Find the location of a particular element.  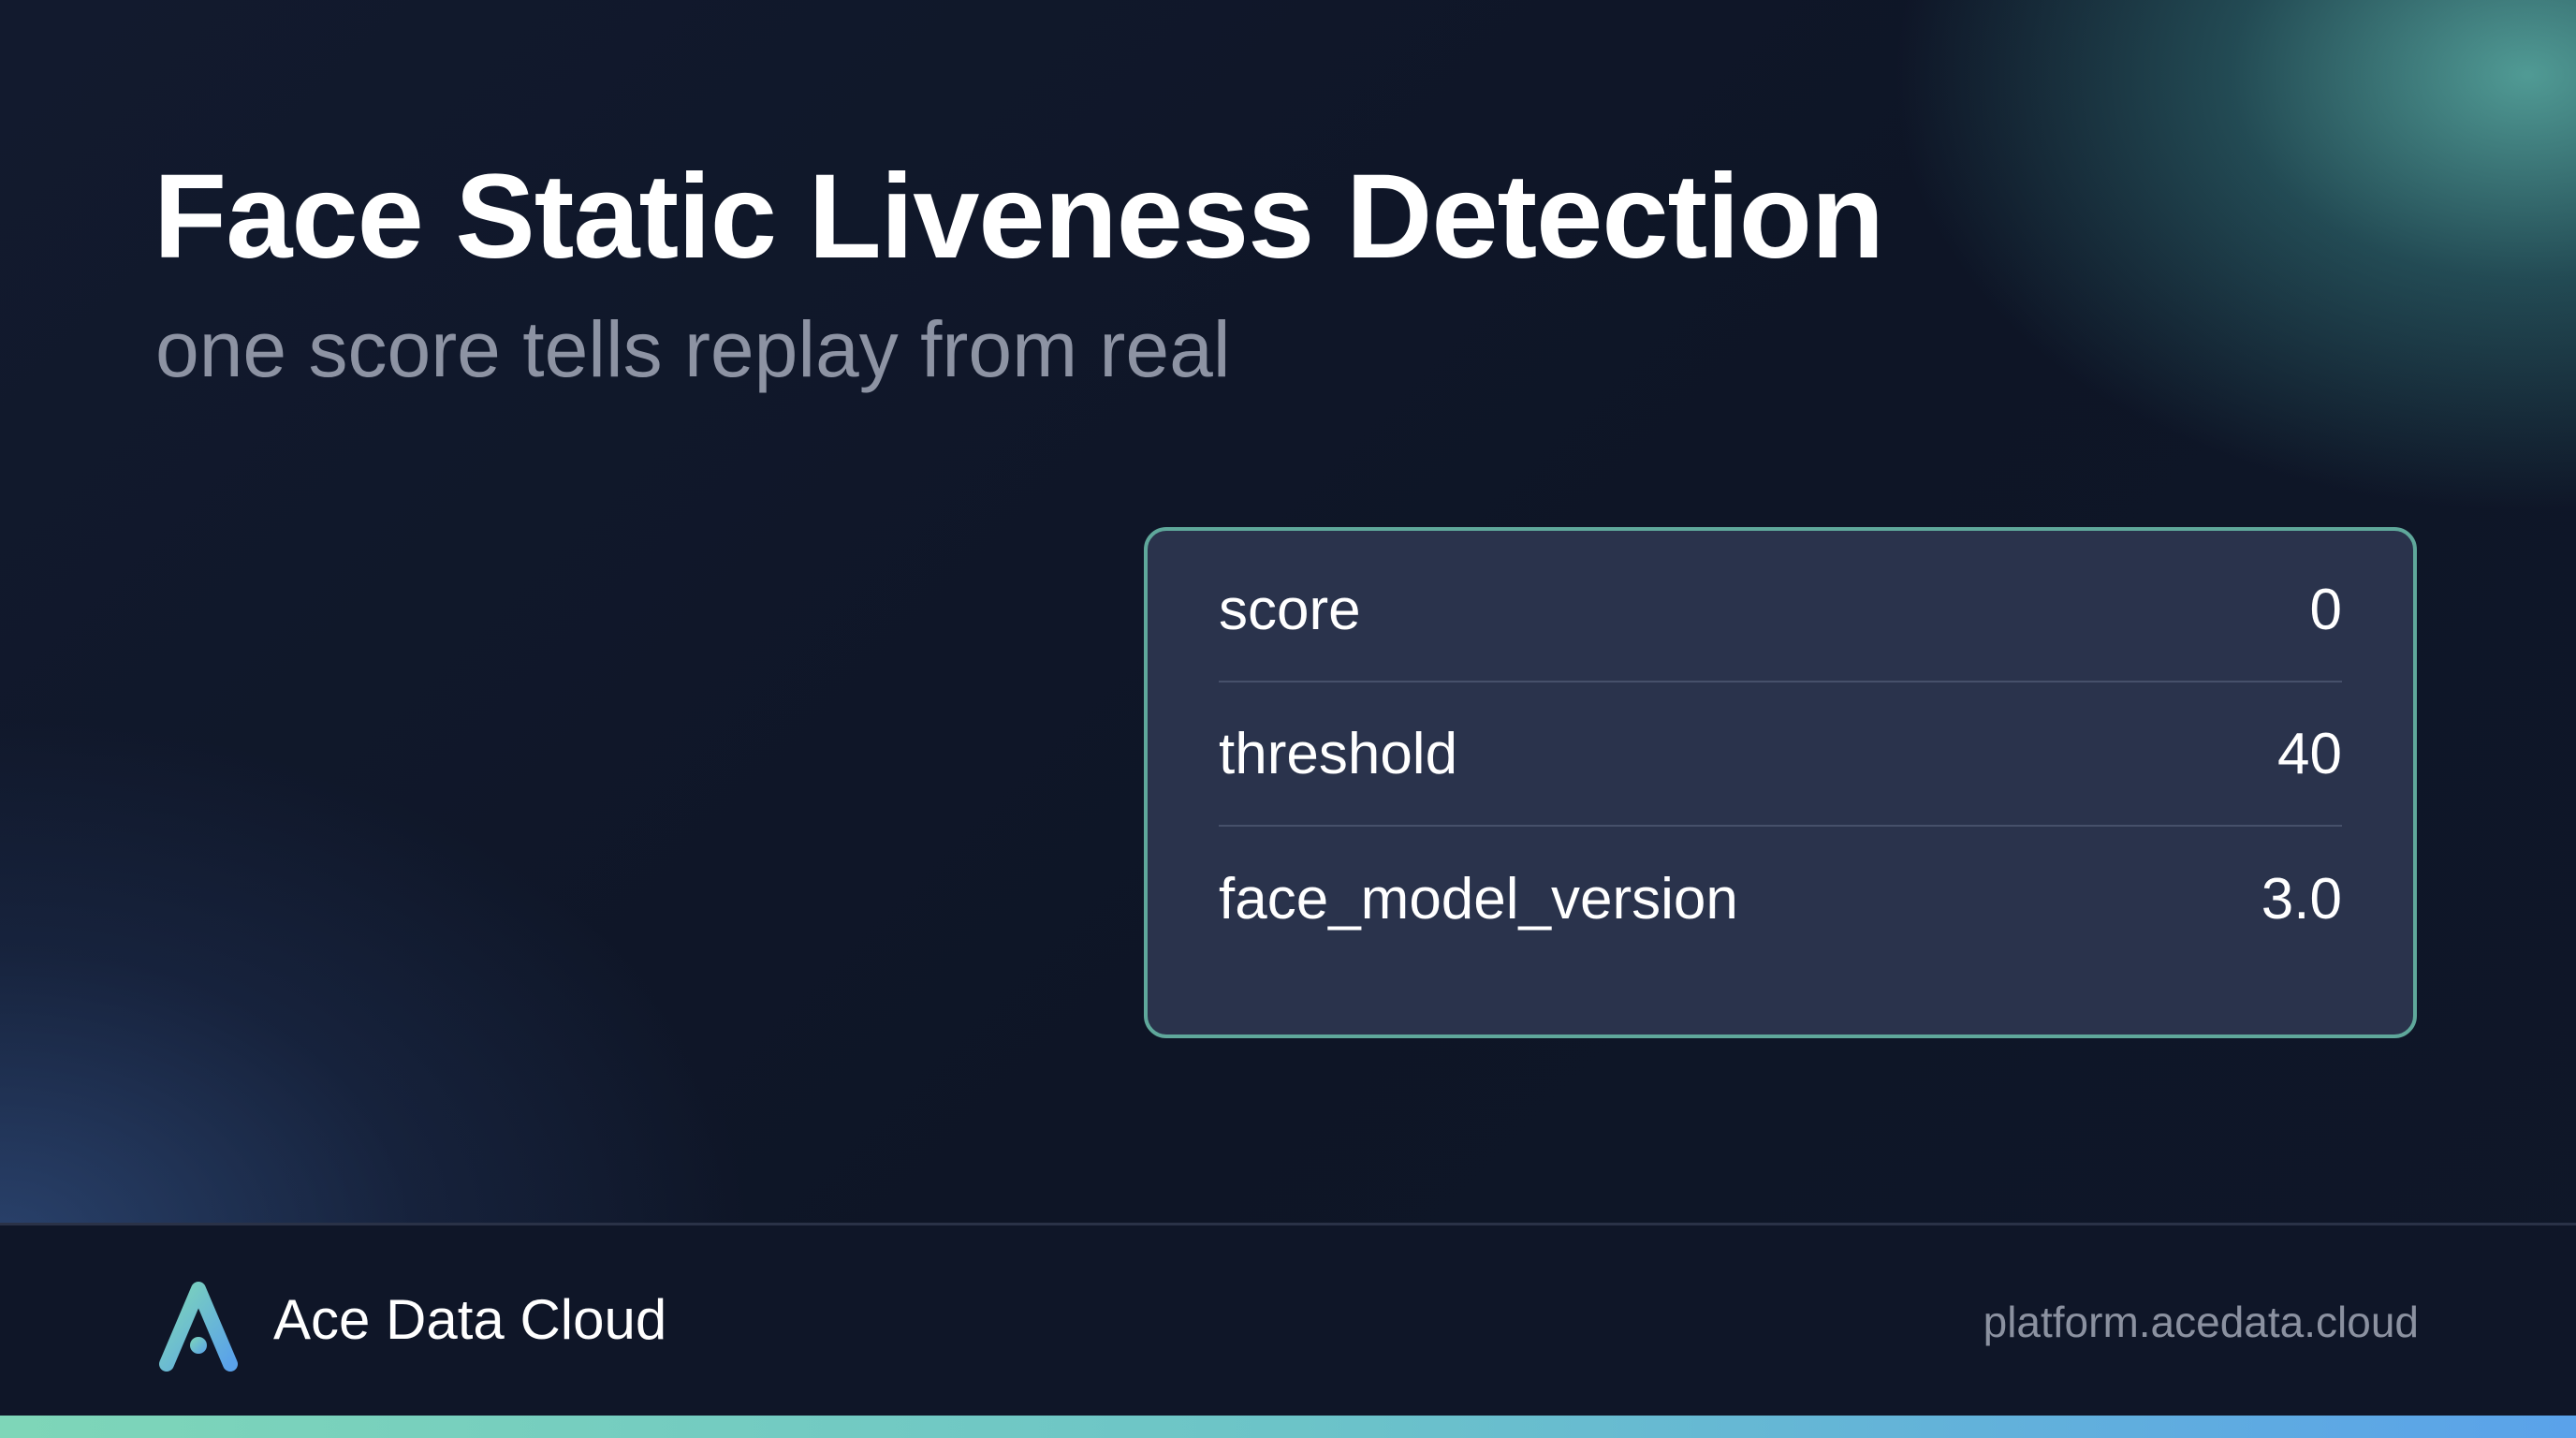

result-row-score: score 0 is located at coordinates (1780, 610).